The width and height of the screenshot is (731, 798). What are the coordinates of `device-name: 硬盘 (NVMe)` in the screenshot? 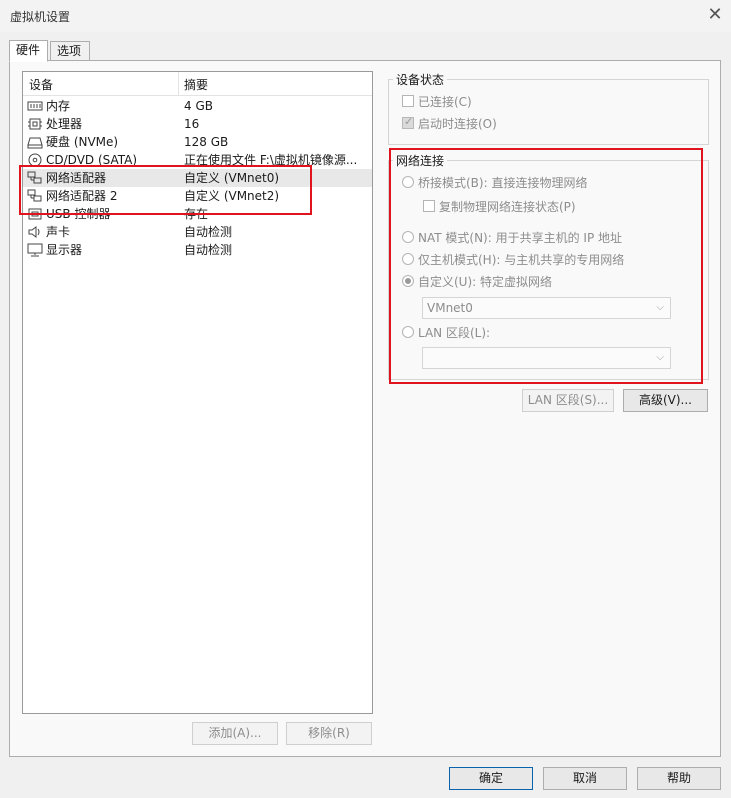 It's located at (82, 142).